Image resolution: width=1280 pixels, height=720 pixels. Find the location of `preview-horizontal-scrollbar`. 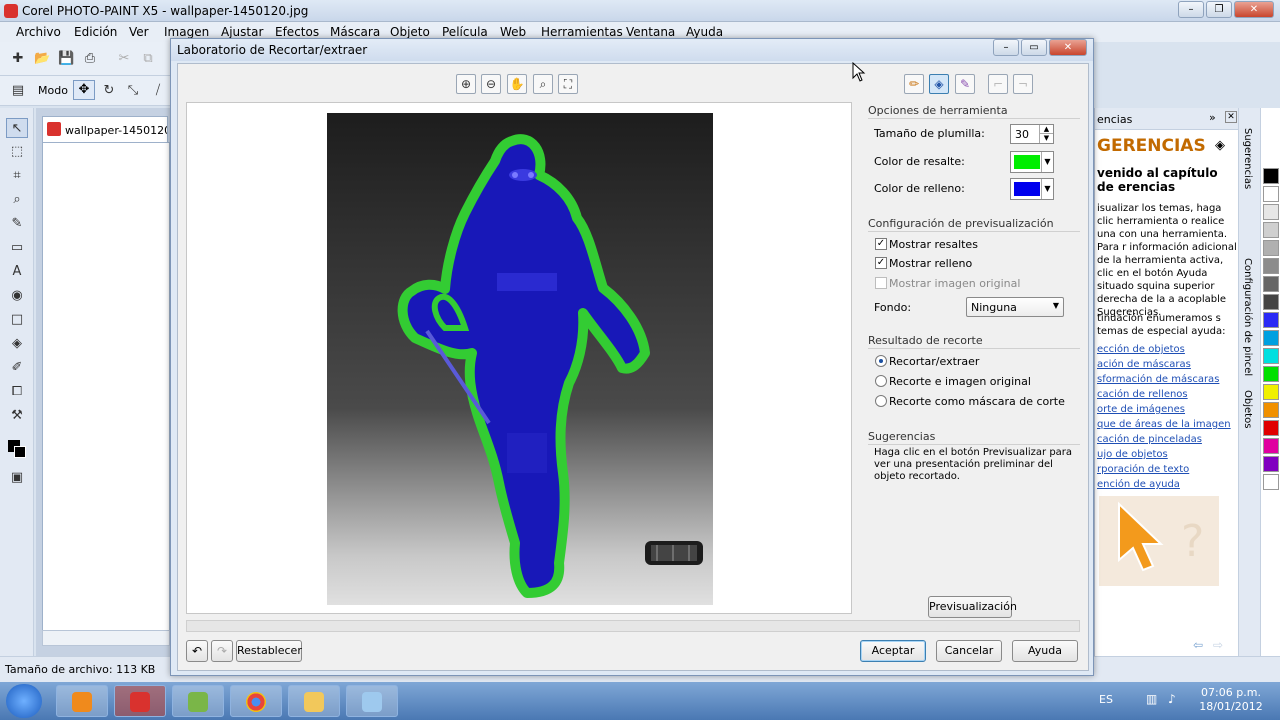

preview-horizontal-scrollbar is located at coordinates (633, 626).